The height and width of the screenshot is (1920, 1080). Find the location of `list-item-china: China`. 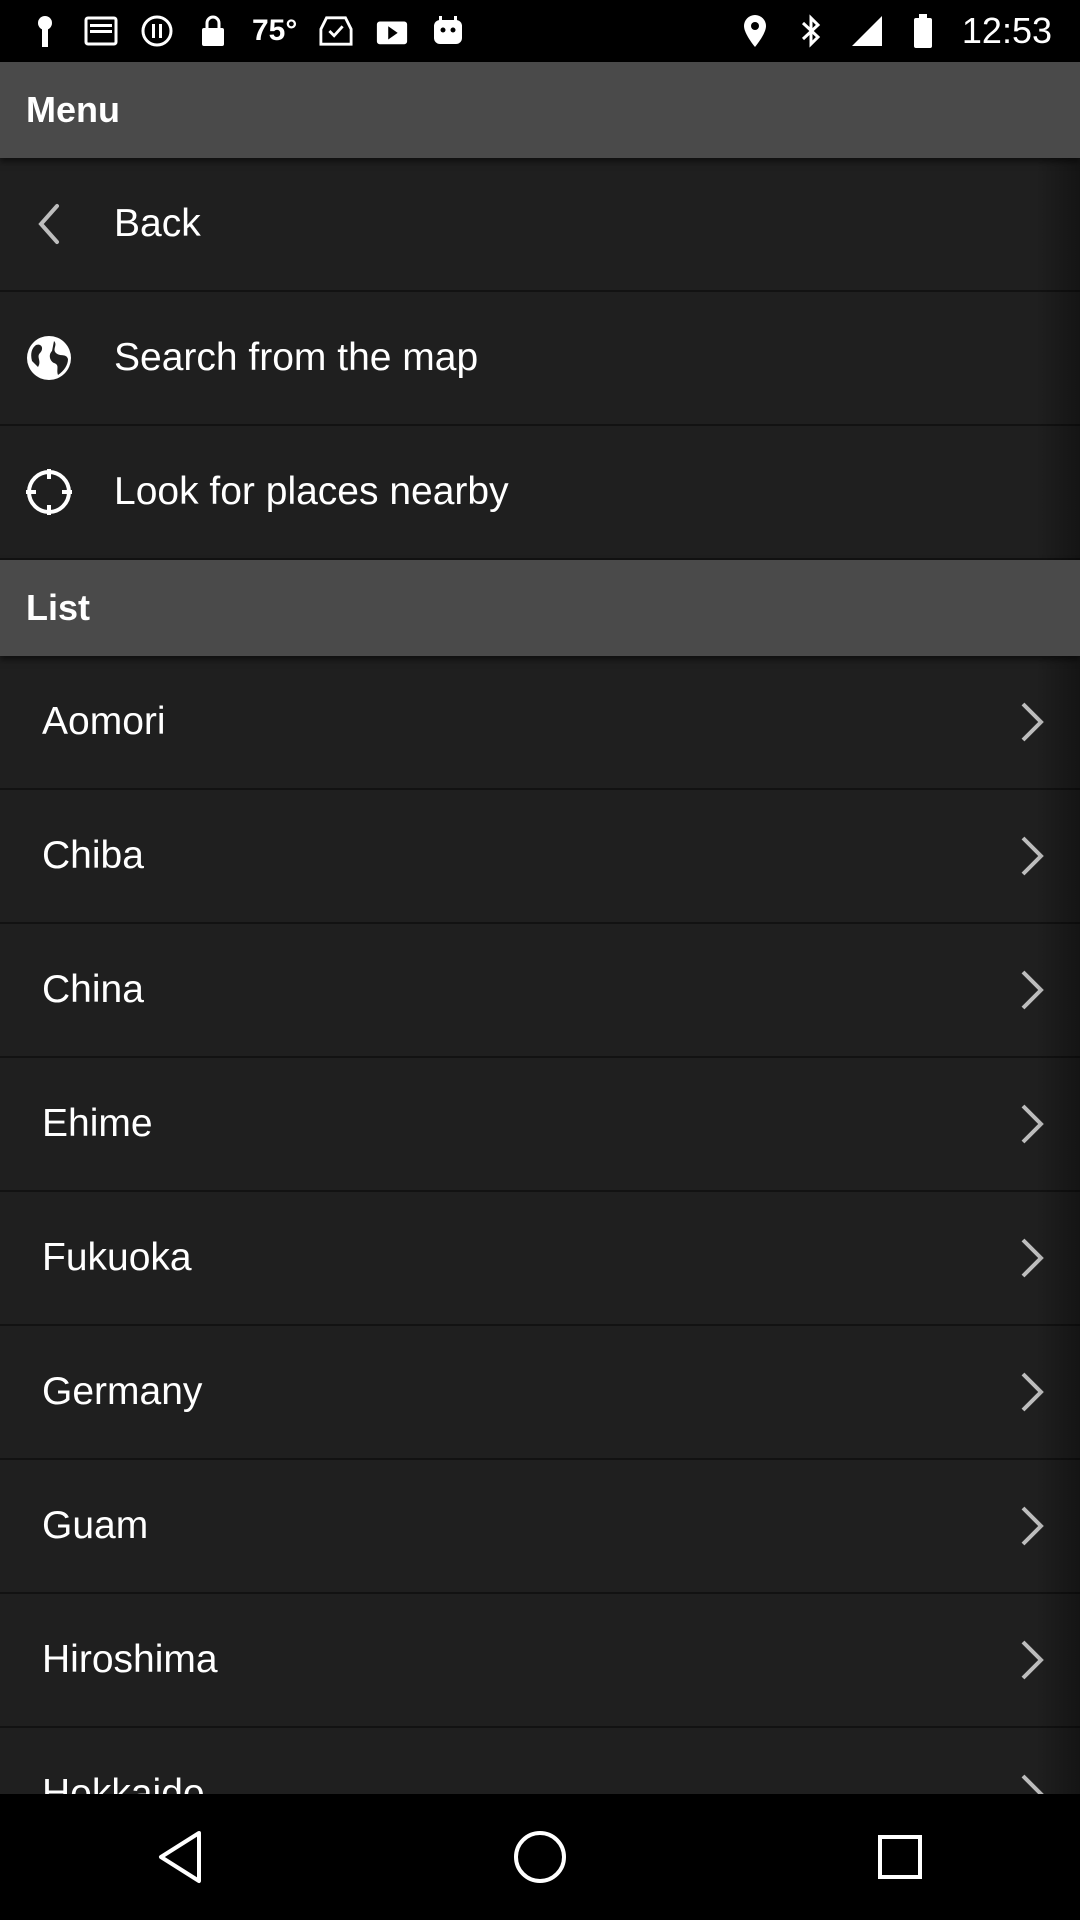

list-item-china: China is located at coordinates (540, 991).